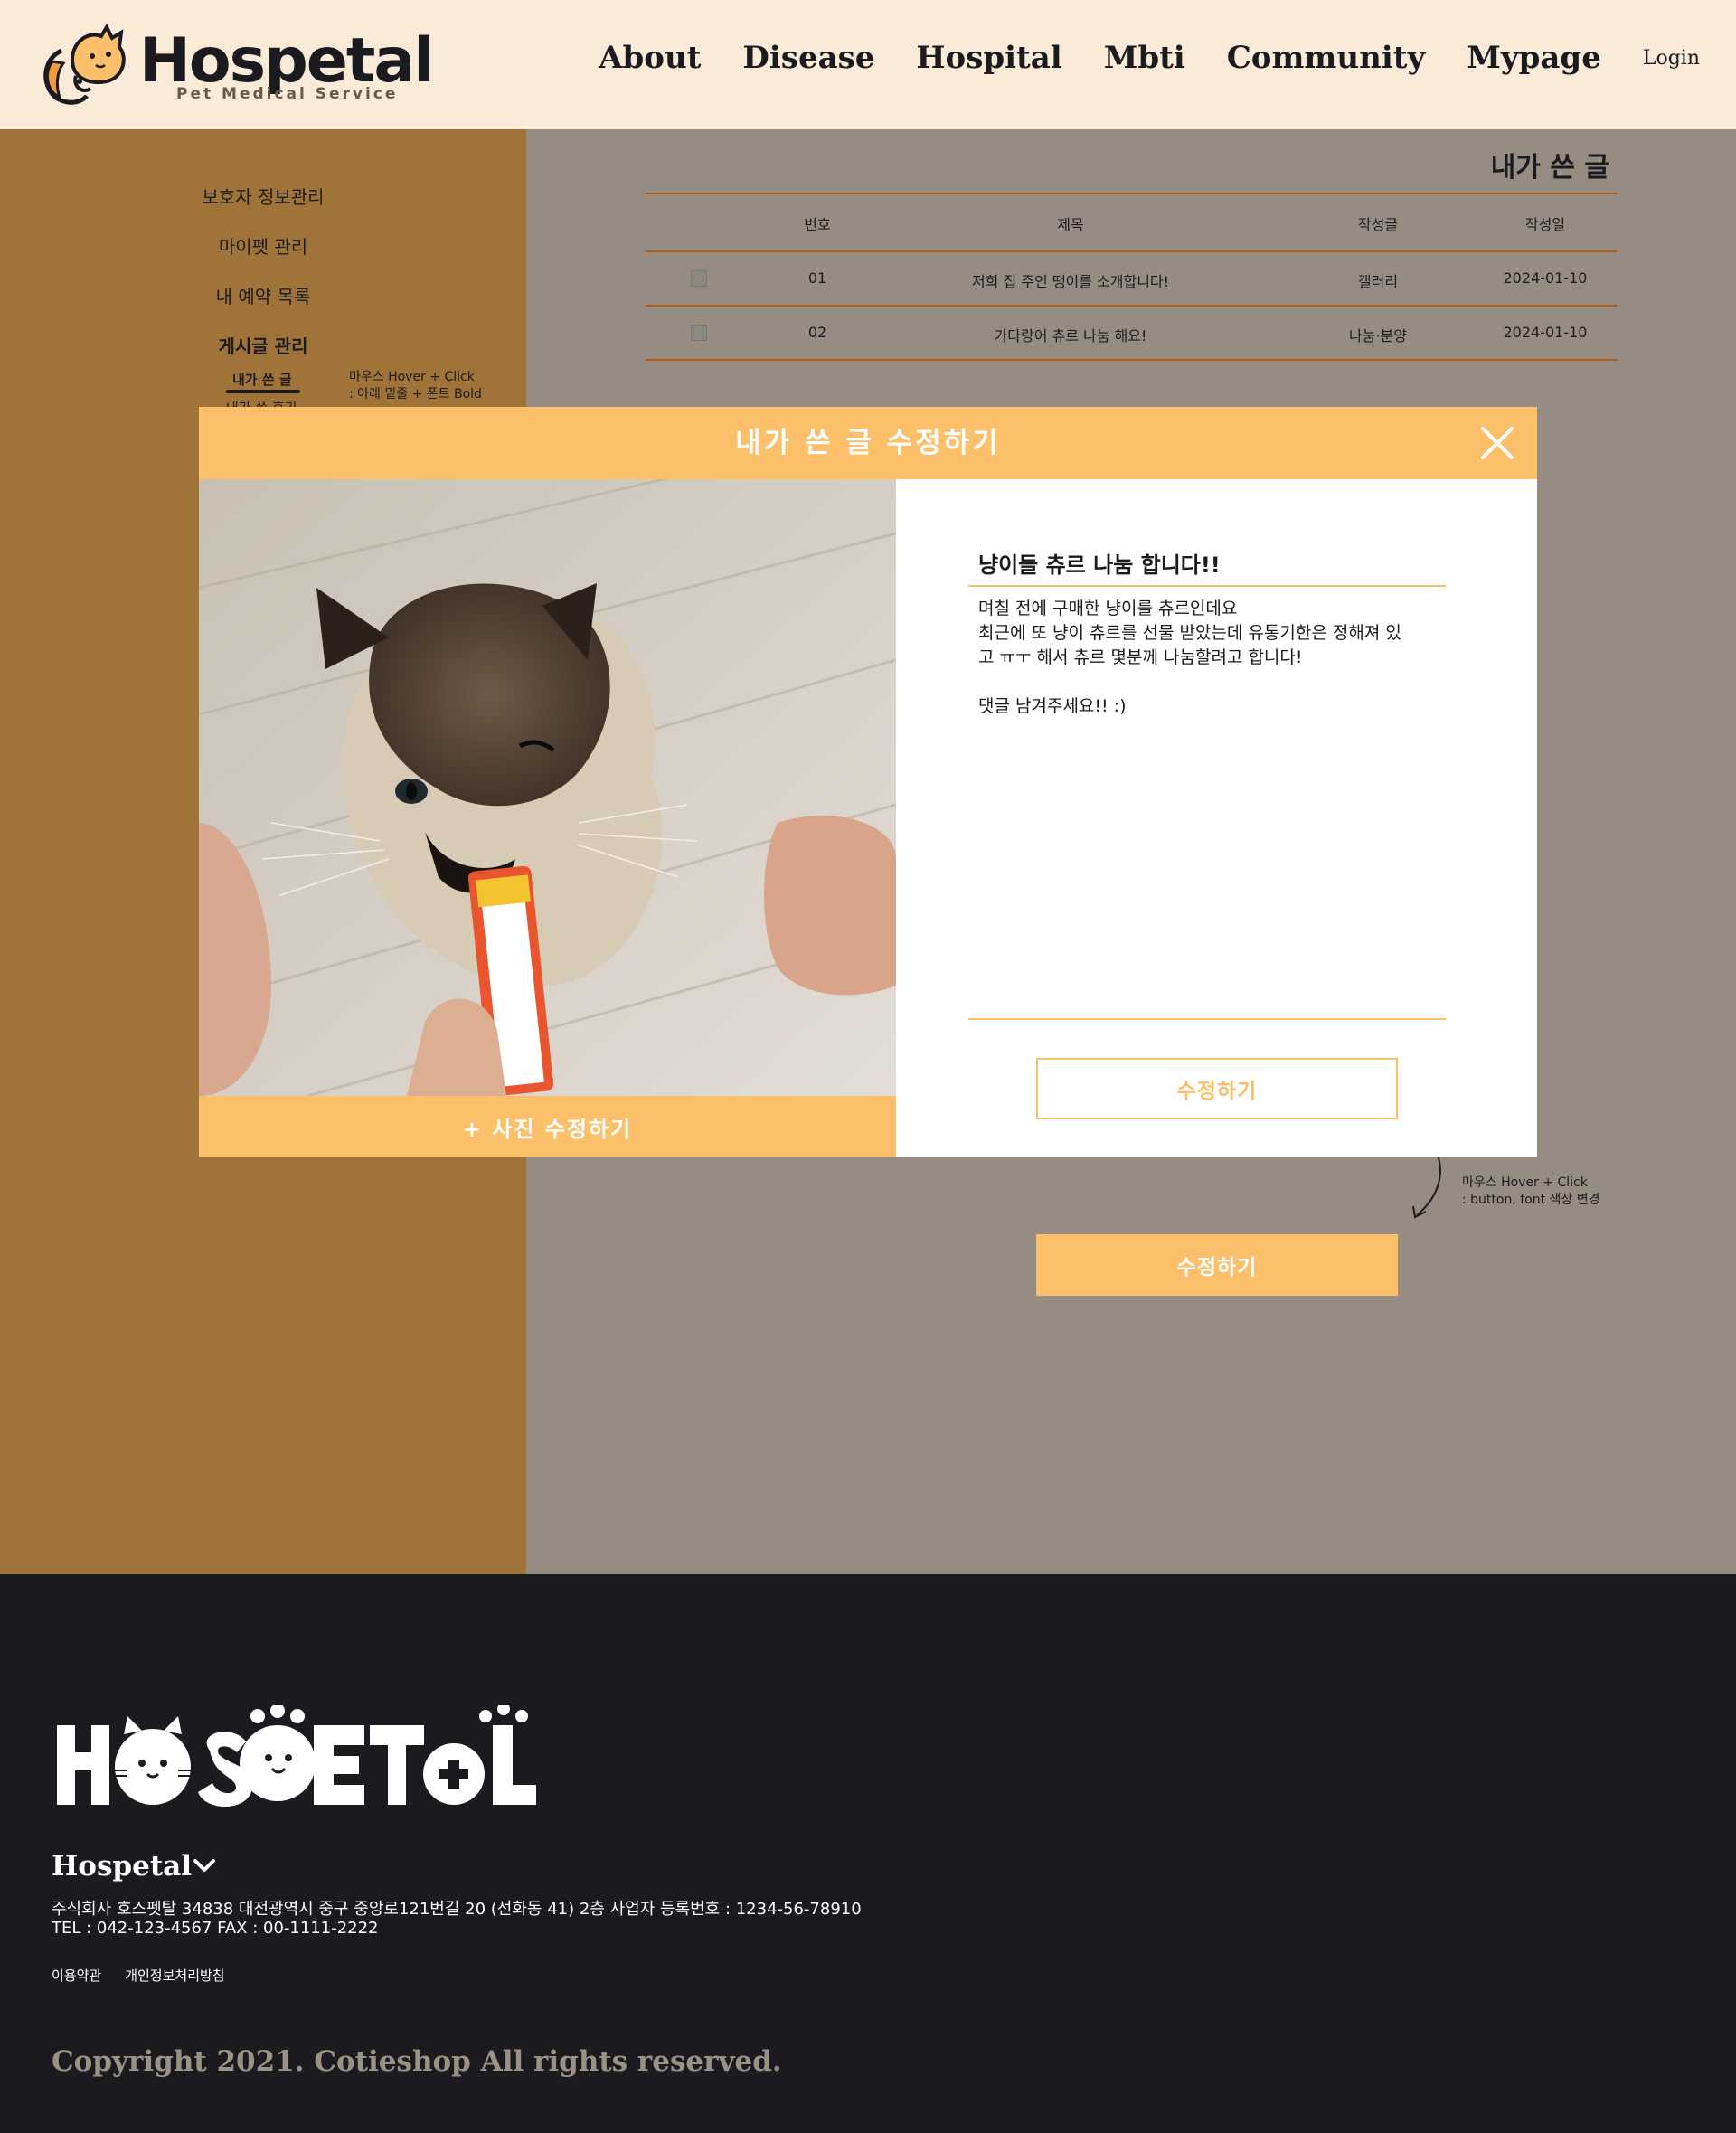 This screenshot has width=1736, height=2133. I want to click on nav-mbti: Mbti, so click(1145, 58).